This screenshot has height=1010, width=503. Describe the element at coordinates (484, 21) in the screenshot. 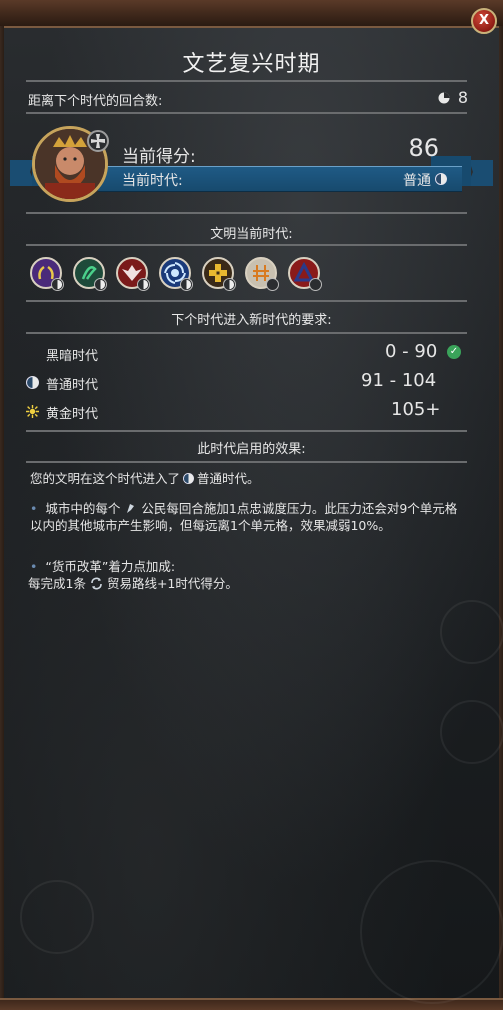

I see `close-button: X` at that location.